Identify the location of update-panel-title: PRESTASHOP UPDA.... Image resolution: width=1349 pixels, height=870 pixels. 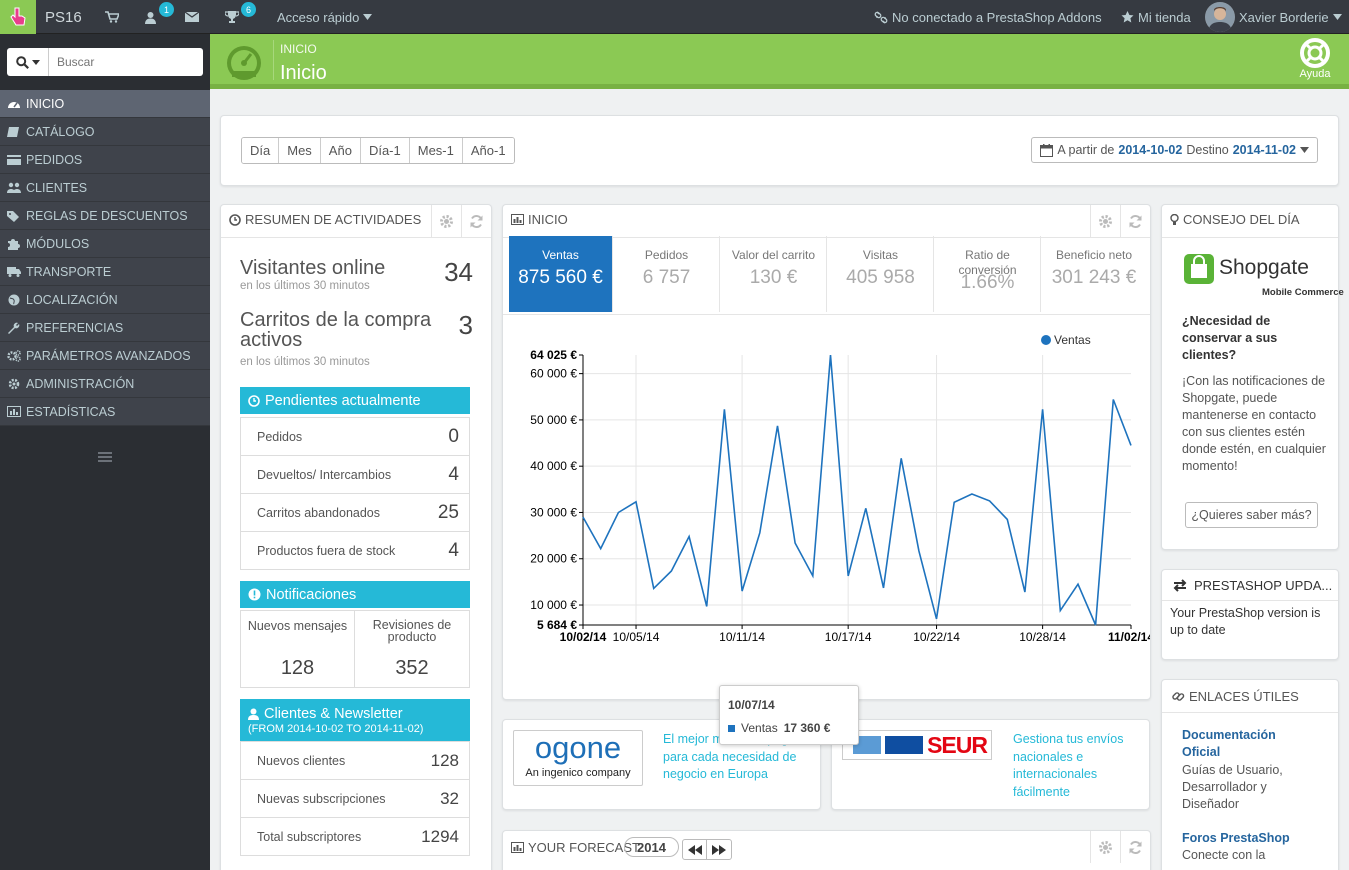
(1263, 585).